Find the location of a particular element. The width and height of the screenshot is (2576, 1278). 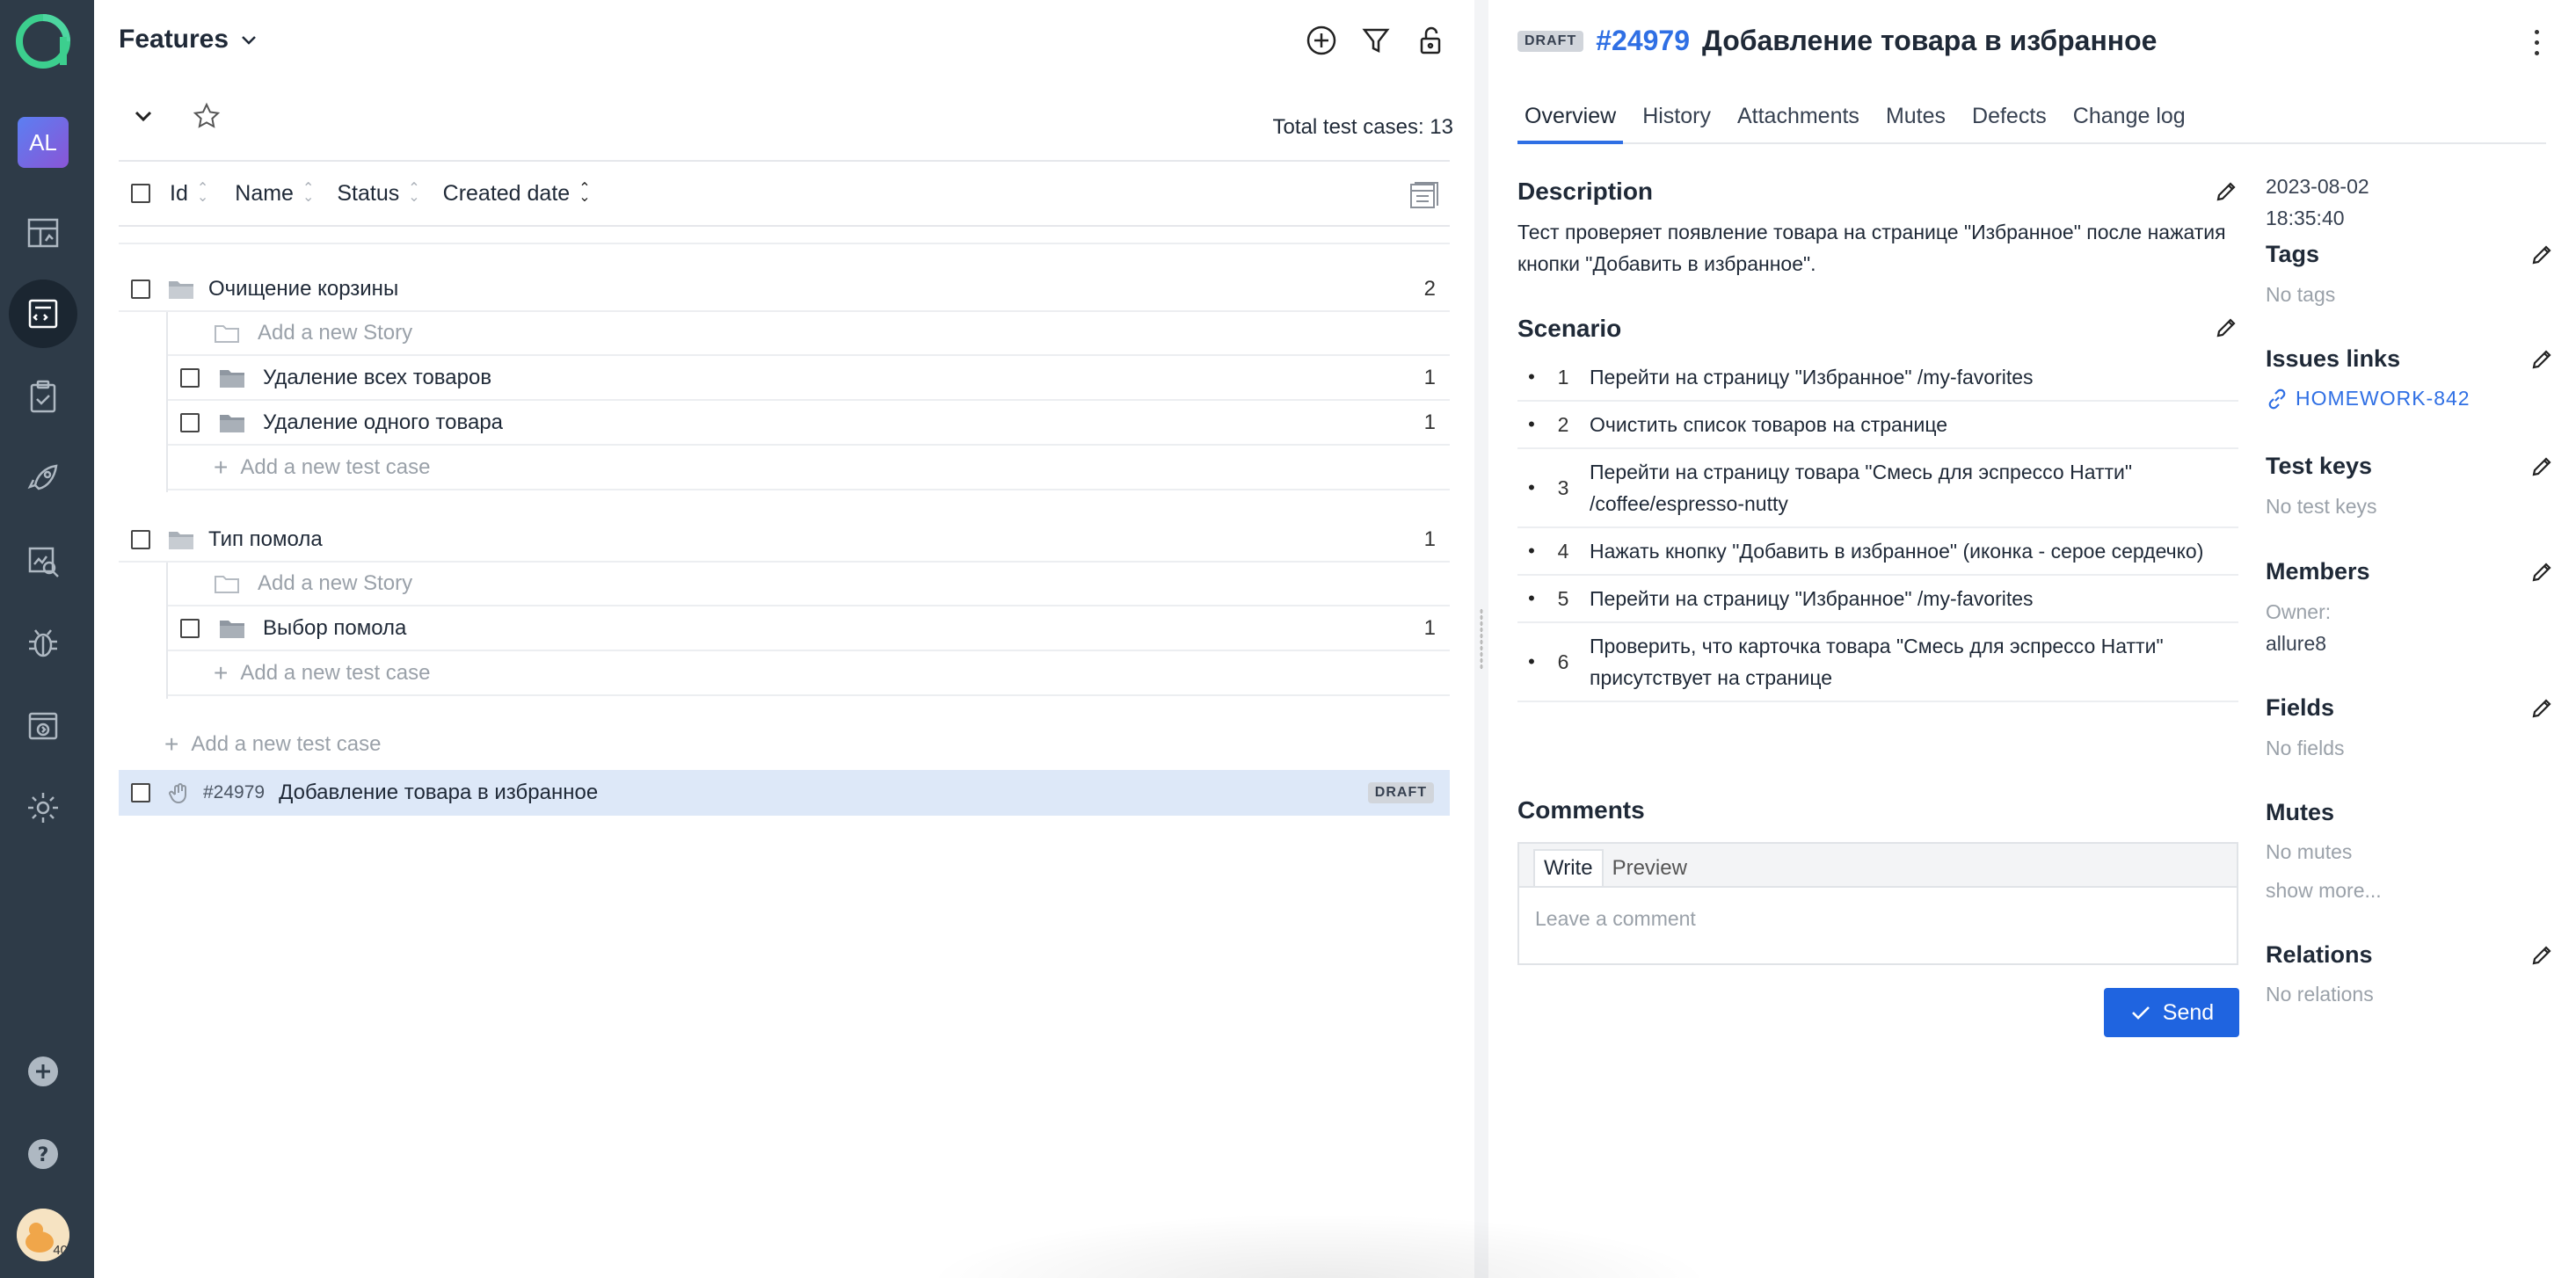

tab-mutes: Mutes is located at coordinates (1916, 121).